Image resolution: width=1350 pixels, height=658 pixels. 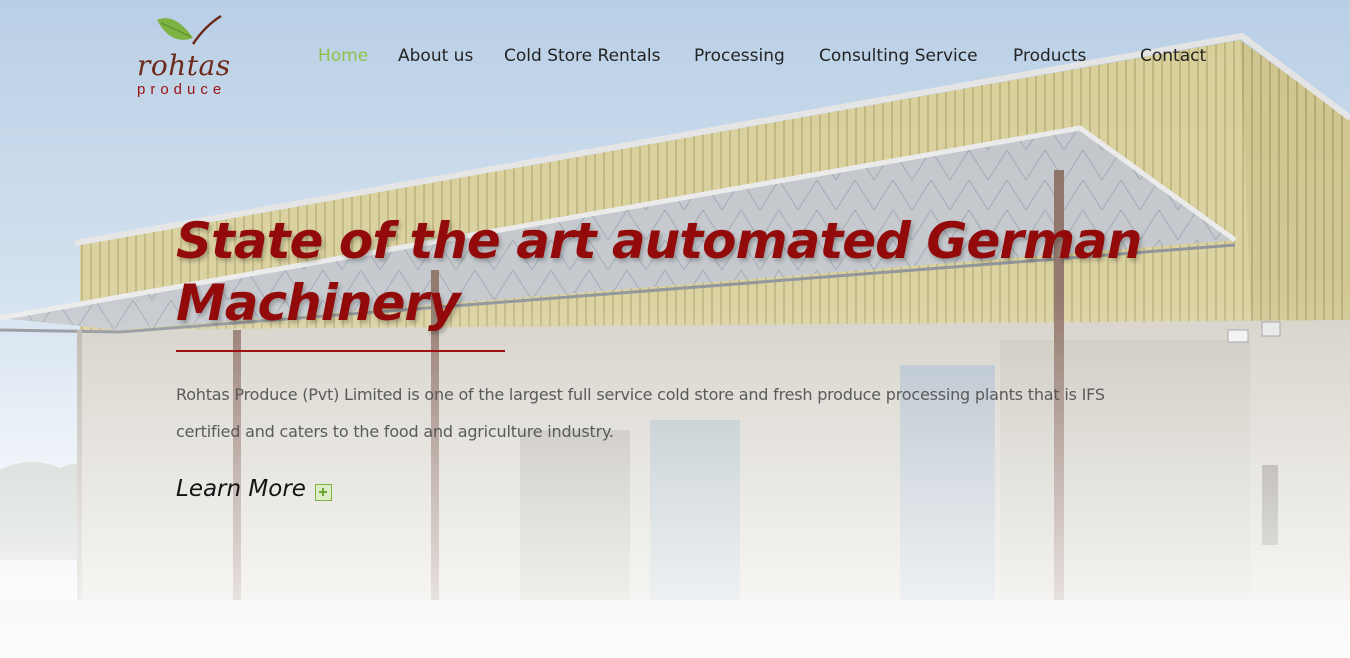 I want to click on nav-processing: Processing, so click(x=739, y=56).